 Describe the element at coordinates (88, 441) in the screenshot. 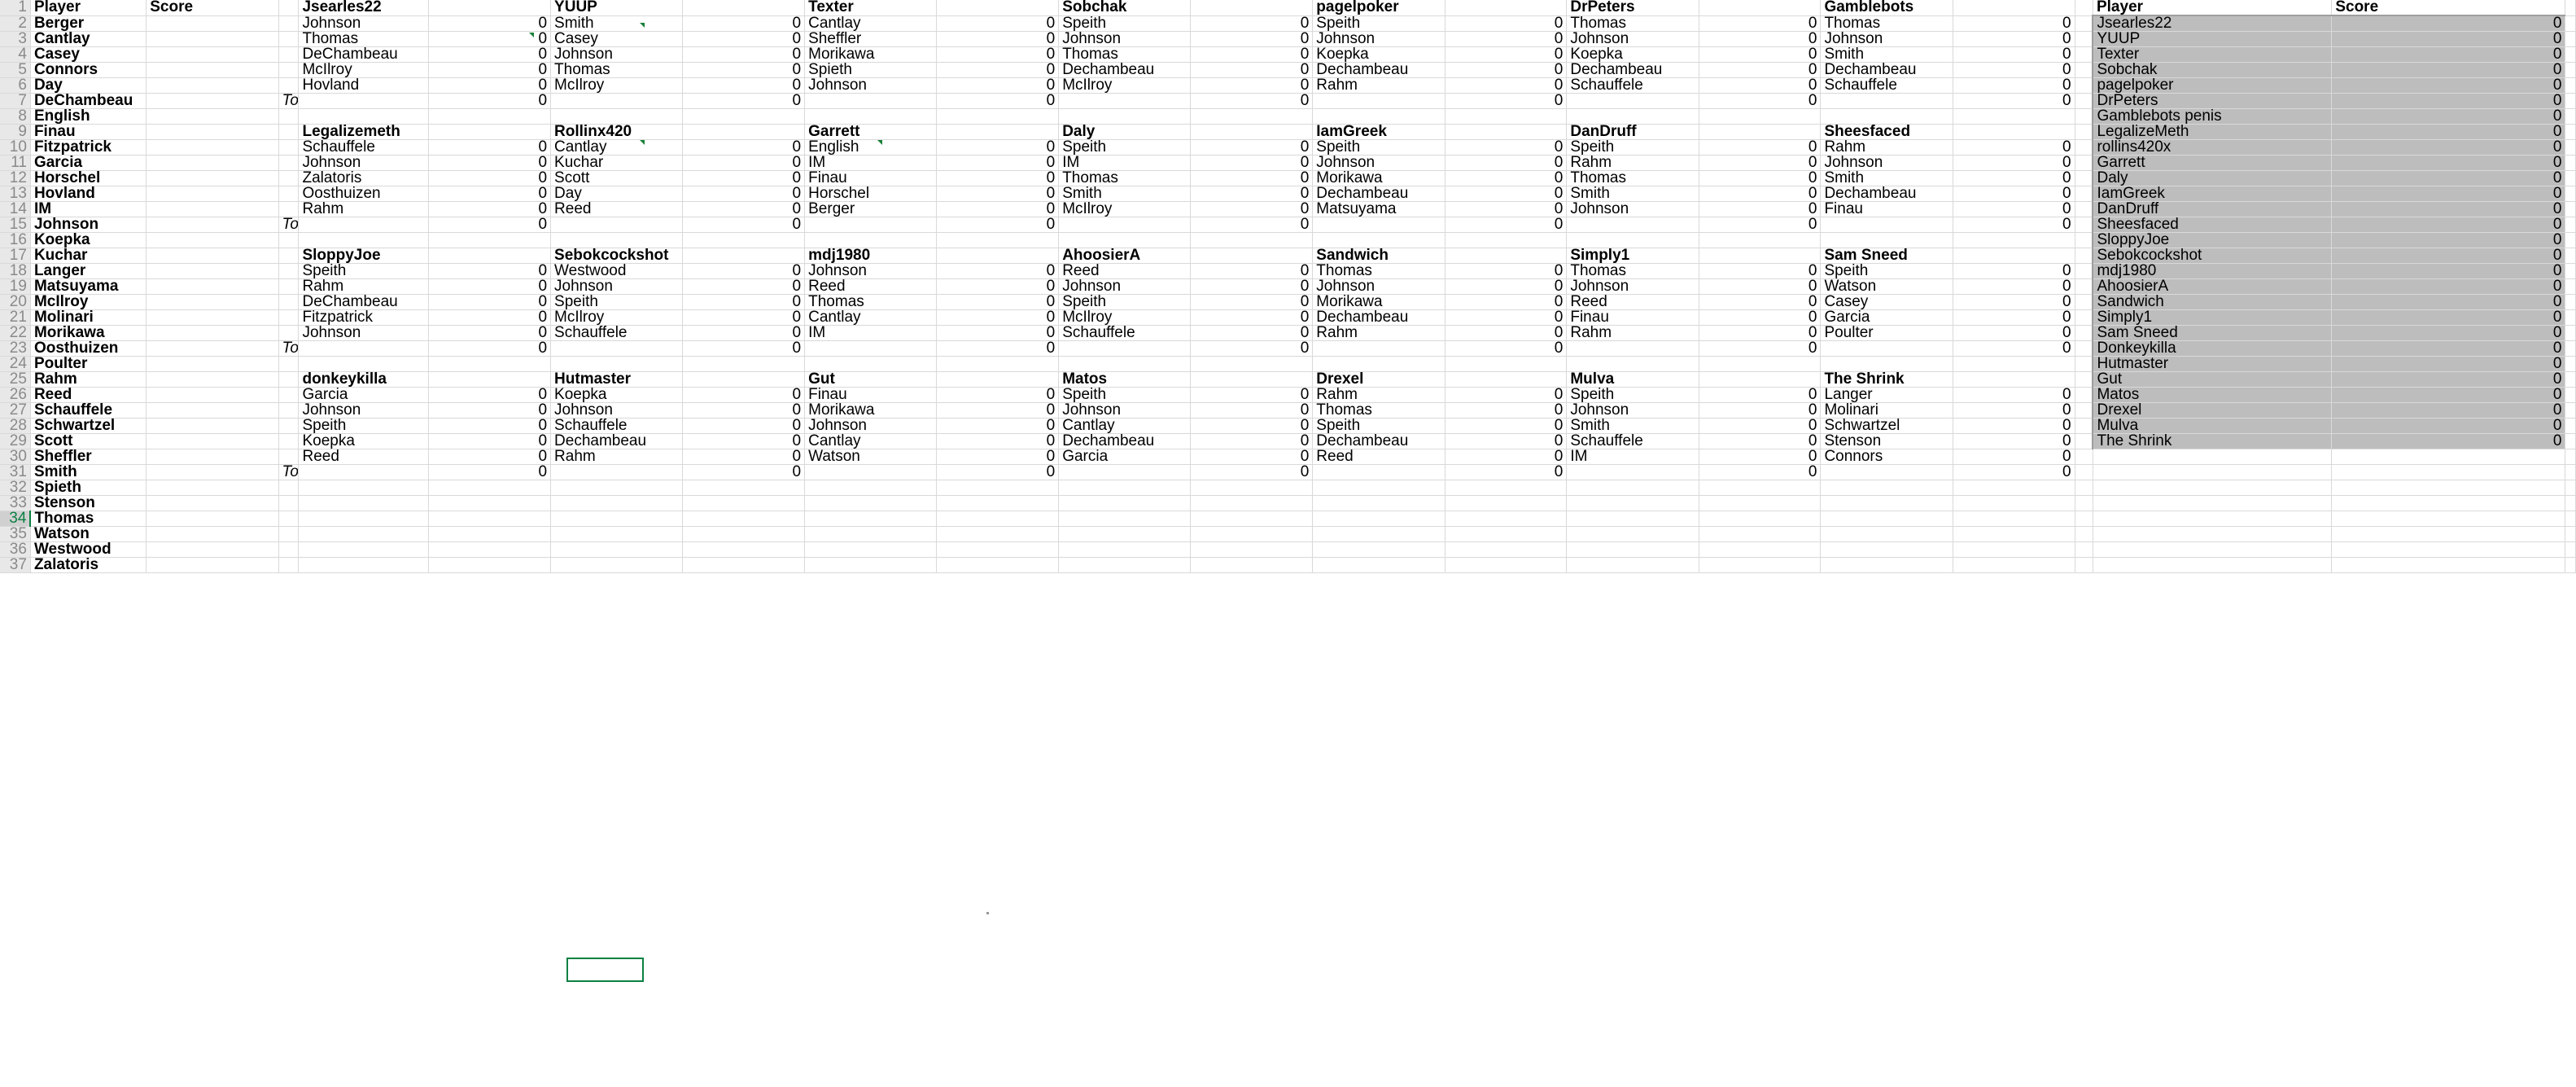

I see `cell-r29-c1: Scott` at that location.